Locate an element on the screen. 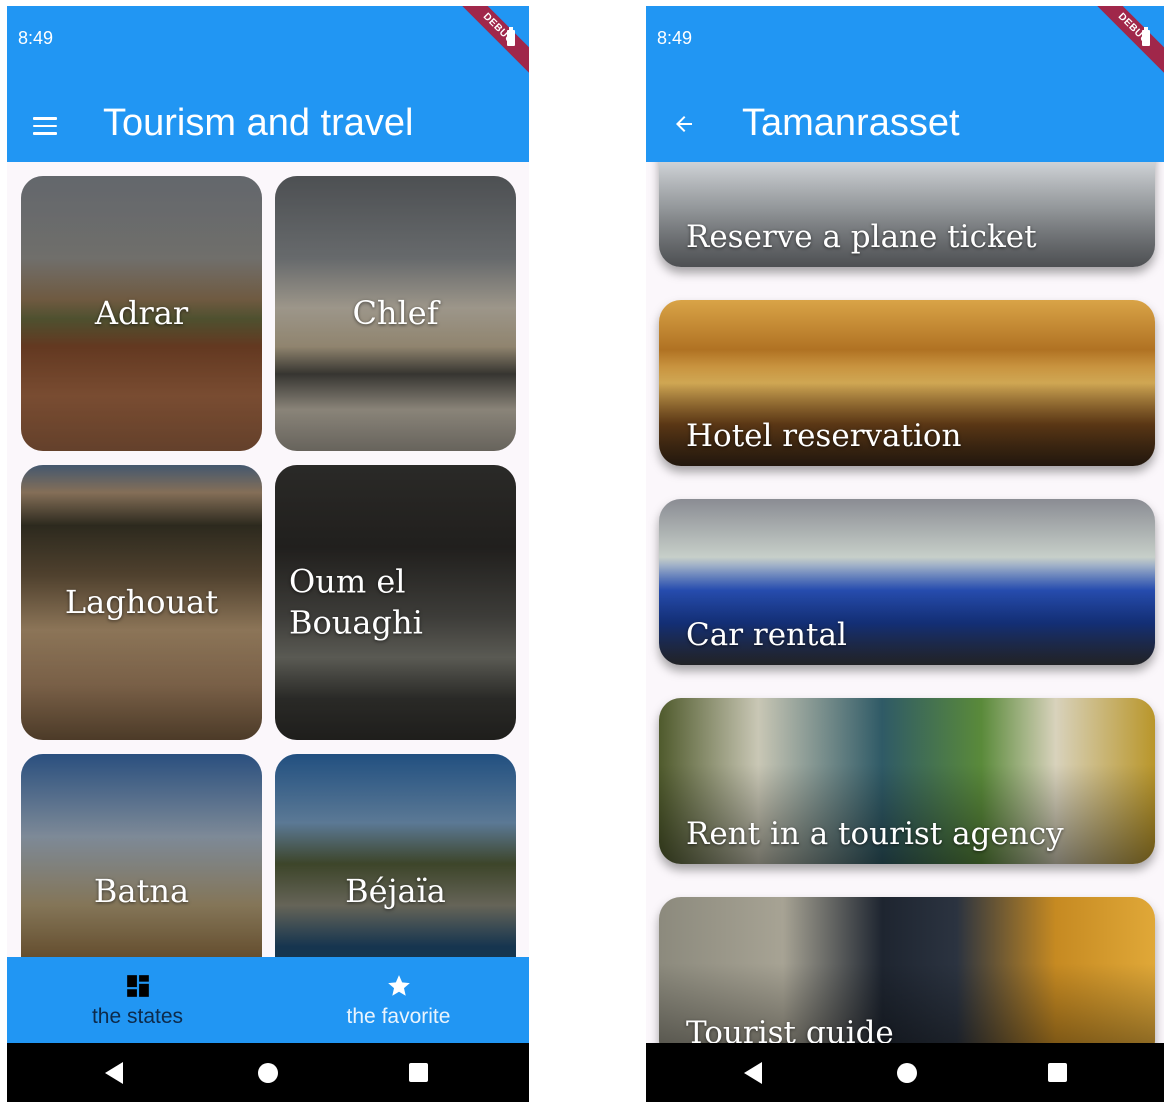 This screenshot has width=1164, height=1102. bottom-navigation: the states the favorite is located at coordinates (268, 1000).